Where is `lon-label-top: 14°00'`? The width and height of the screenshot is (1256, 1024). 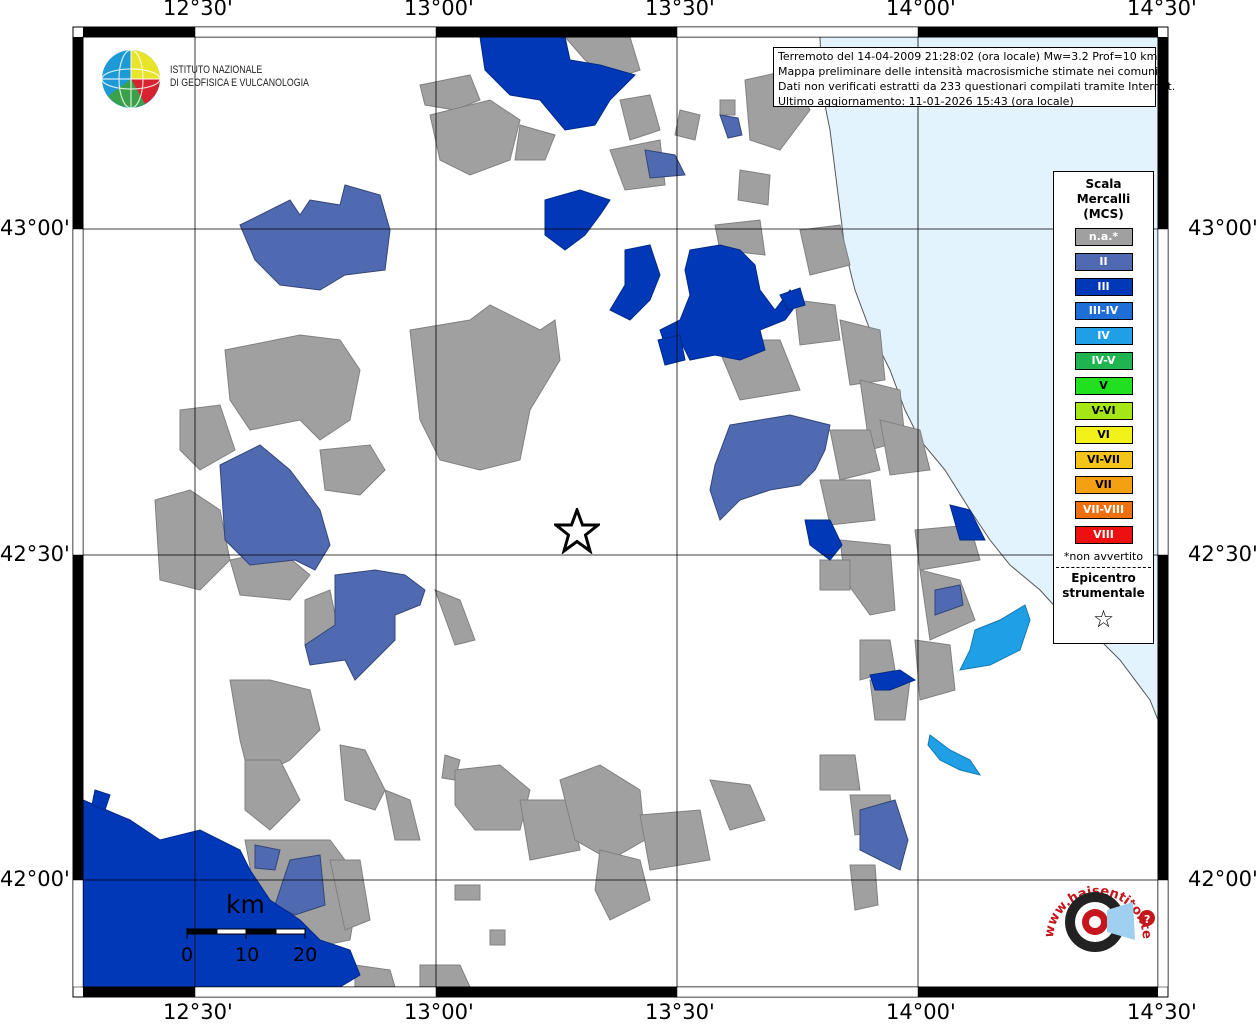
lon-label-top: 14°00' is located at coordinates (921, 10).